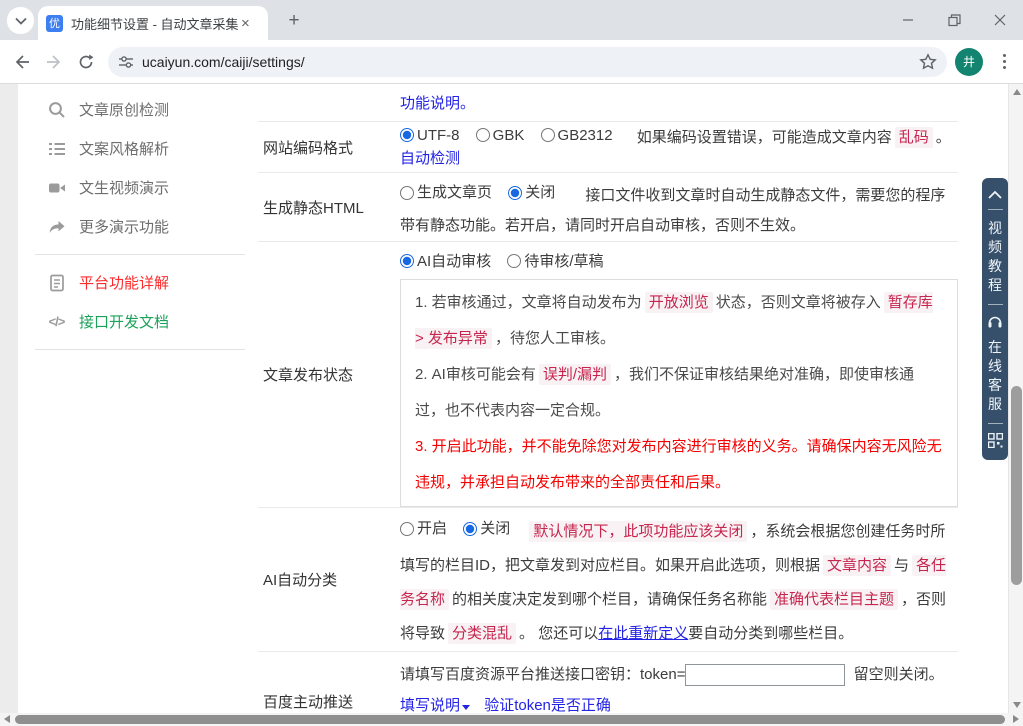 The height and width of the screenshot is (726, 1023). I want to click on reload-button, so click(86, 62).